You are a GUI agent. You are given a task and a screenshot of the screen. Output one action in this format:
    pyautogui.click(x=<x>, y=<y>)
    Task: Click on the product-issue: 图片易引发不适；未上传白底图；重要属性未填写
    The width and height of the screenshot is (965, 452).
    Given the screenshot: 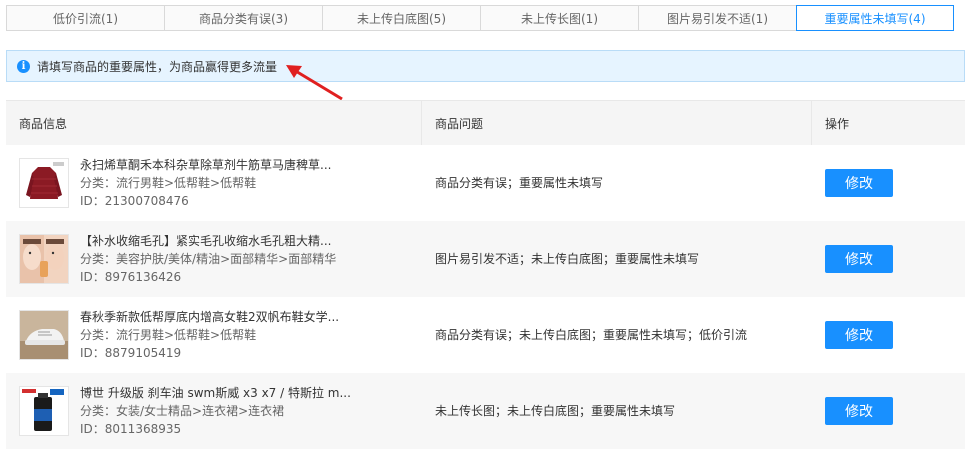 What is the action you would take?
    pyautogui.click(x=567, y=258)
    